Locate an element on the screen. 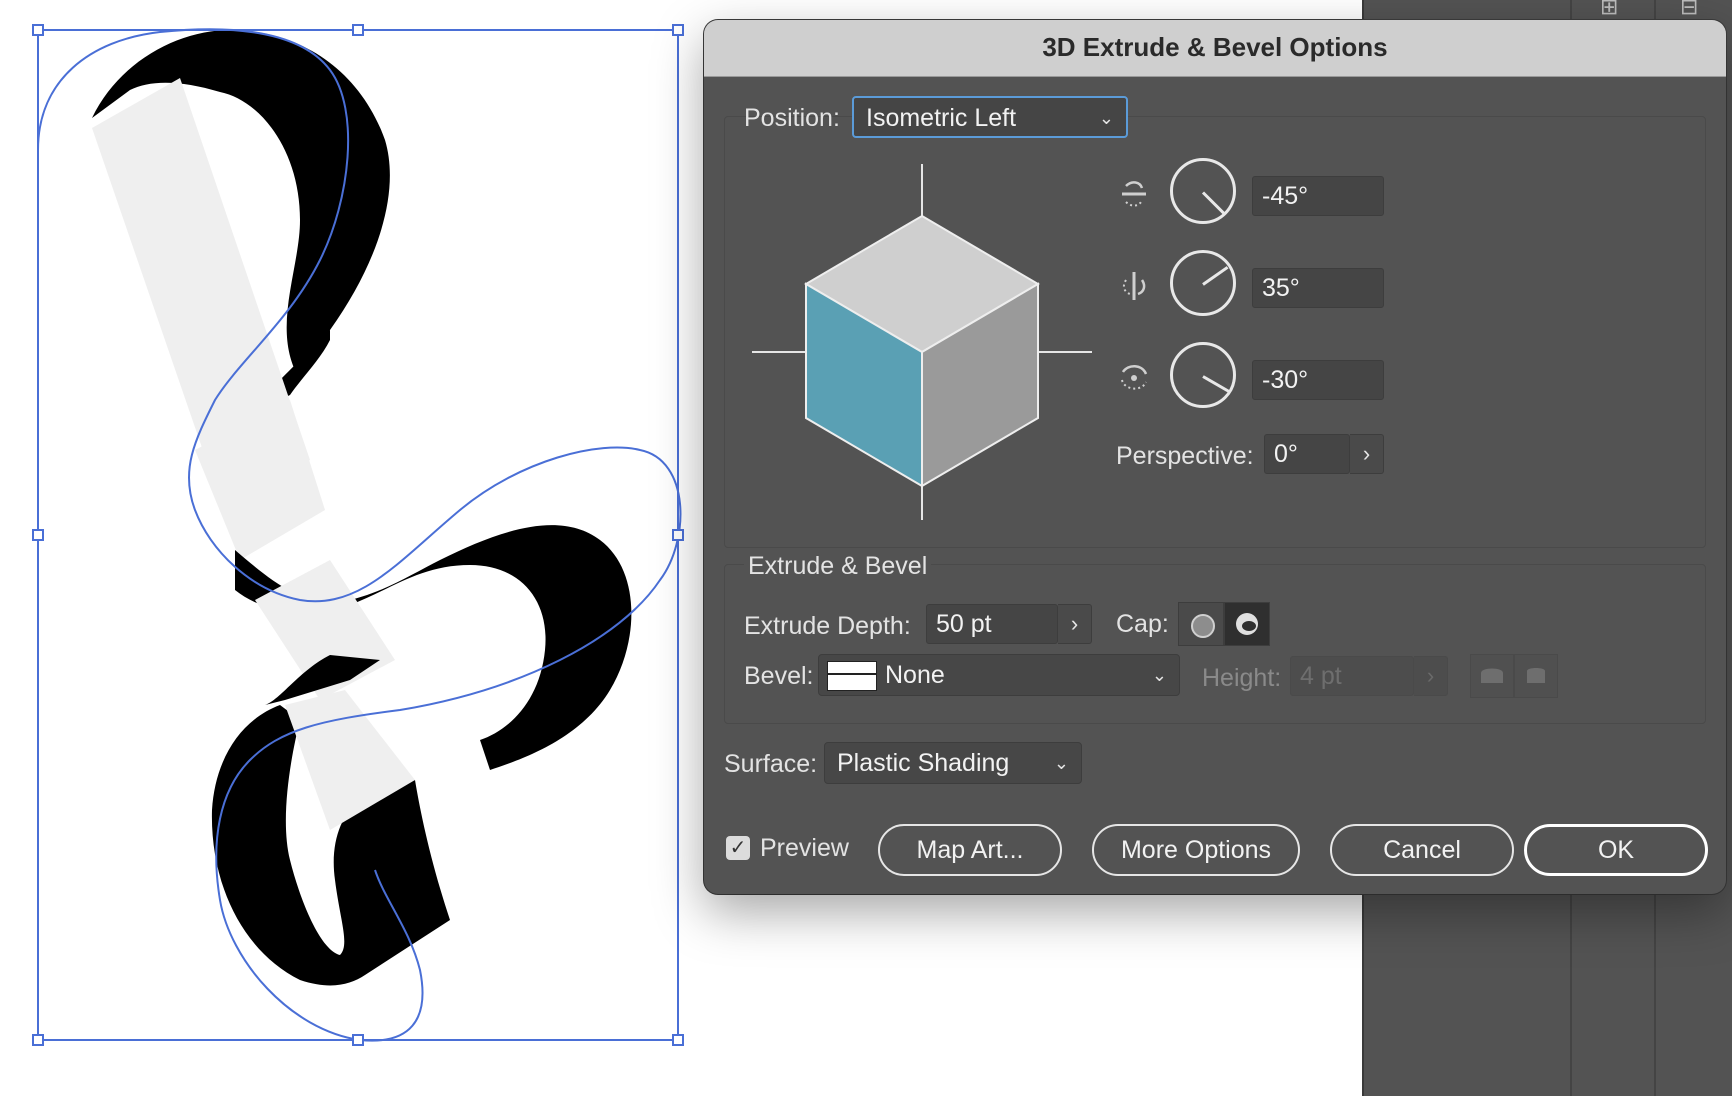  dialog-title: 3D Extrude & Bevel Options is located at coordinates (1215, 47).